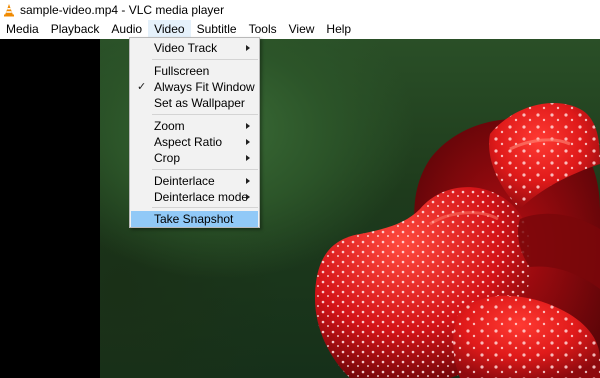  I want to click on menu-playback: Playback, so click(75, 29).